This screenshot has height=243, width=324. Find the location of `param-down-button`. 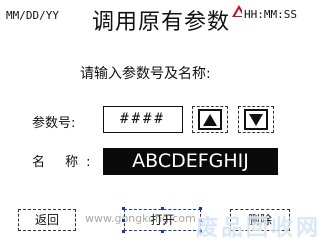

param-down-button is located at coordinates (256, 119).